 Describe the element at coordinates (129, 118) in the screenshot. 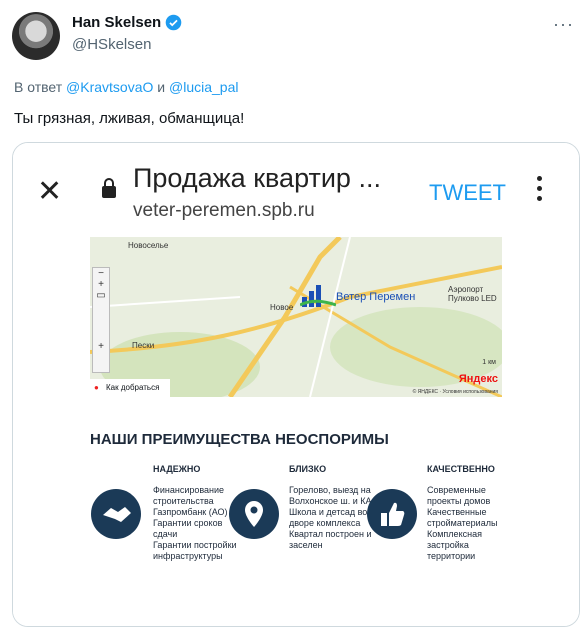

I see `tweet-text: Ты грязная, лживая, обманщица!` at that location.